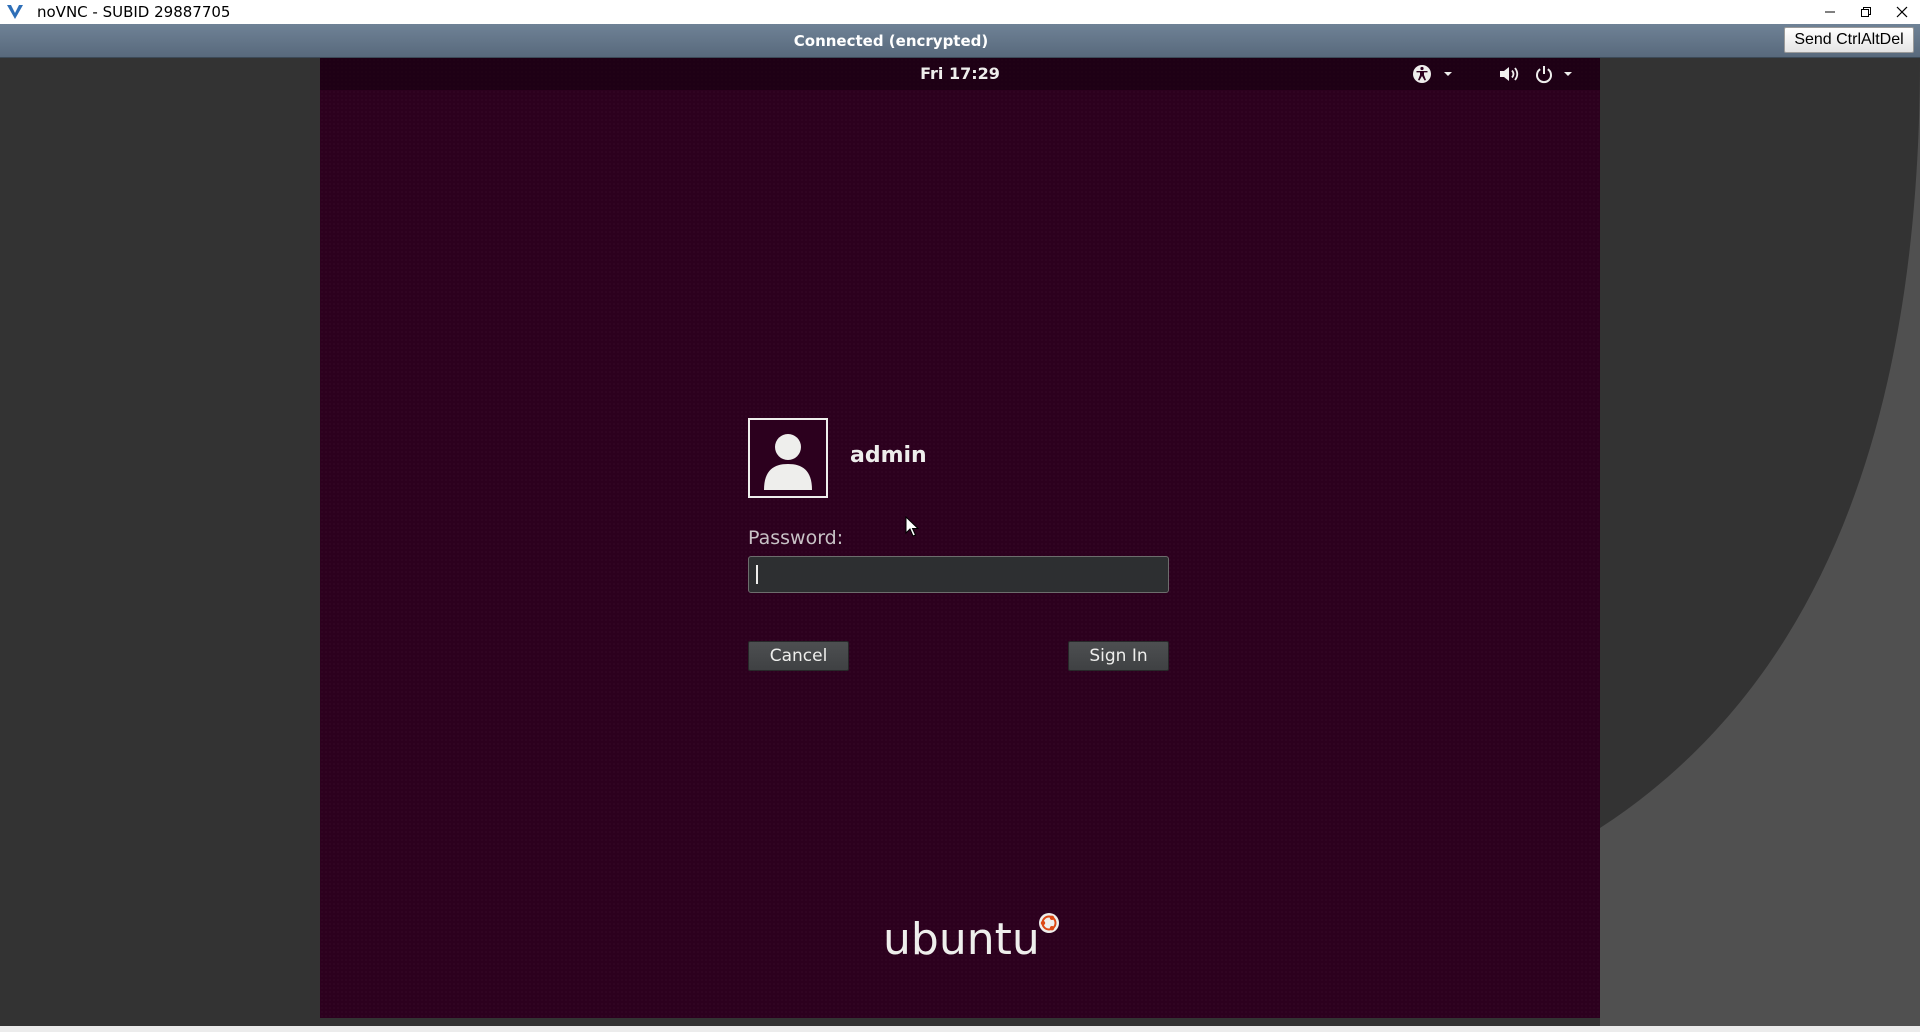  What do you see at coordinates (1510, 76) in the screenshot?
I see `volume-icon` at bounding box center [1510, 76].